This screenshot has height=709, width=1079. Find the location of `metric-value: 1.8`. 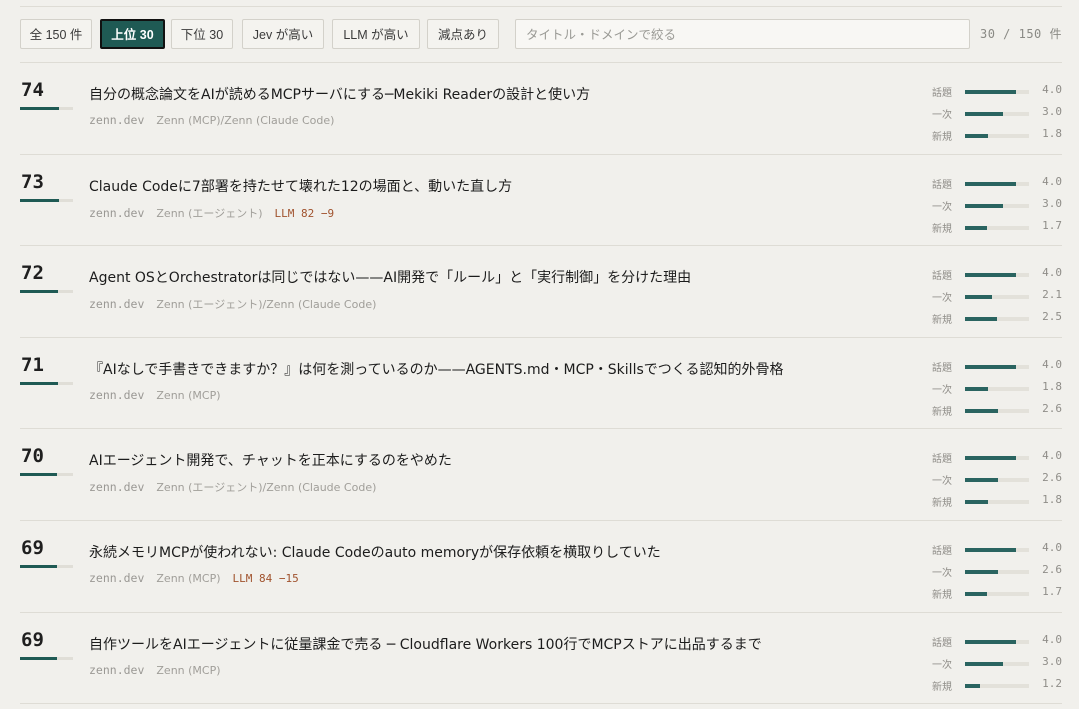

metric-value: 1.8 is located at coordinates (1052, 386).